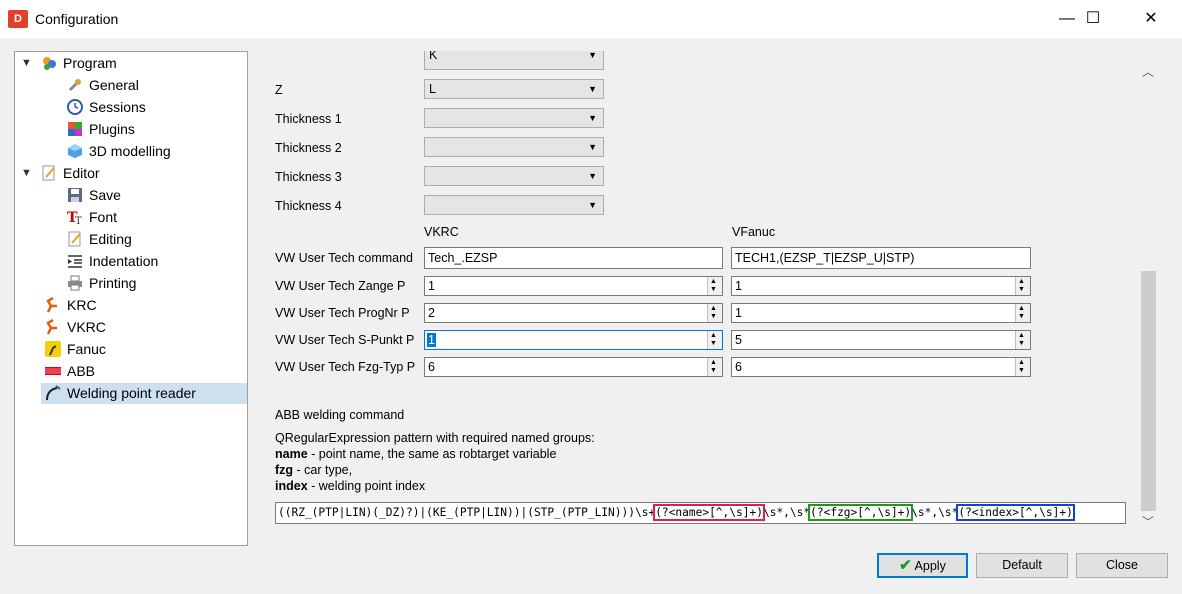 The image size is (1182, 594). Describe the element at coordinates (131, 327) in the screenshot. I see `tree-item-vkrc: VKRC` at that location.